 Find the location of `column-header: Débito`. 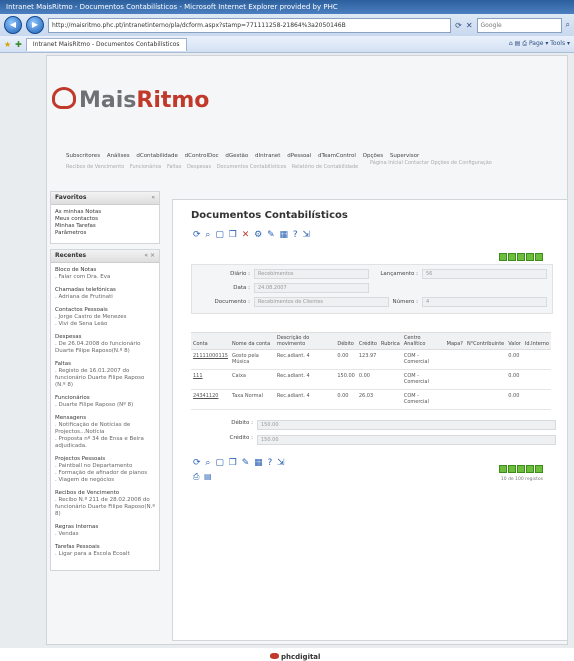

column-header: Débito is located at coordinates (346, 341).